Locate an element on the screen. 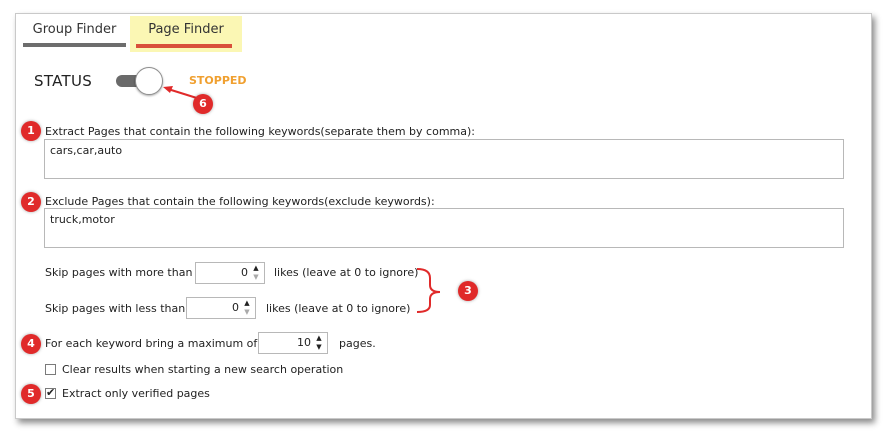  callout-badge-5: 5 is located at coordinates (31, 394).